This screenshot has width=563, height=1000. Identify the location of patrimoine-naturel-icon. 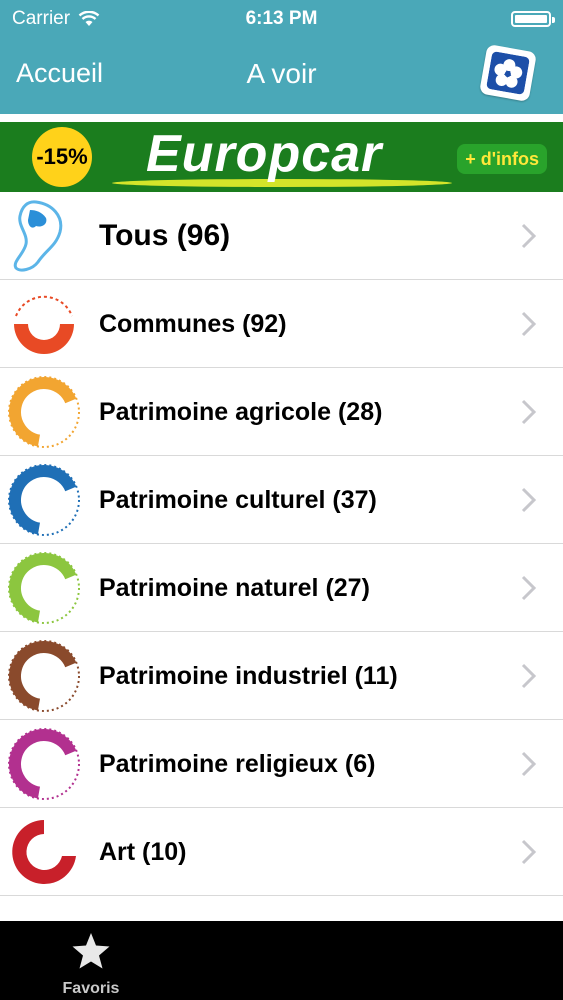
(44, 588).